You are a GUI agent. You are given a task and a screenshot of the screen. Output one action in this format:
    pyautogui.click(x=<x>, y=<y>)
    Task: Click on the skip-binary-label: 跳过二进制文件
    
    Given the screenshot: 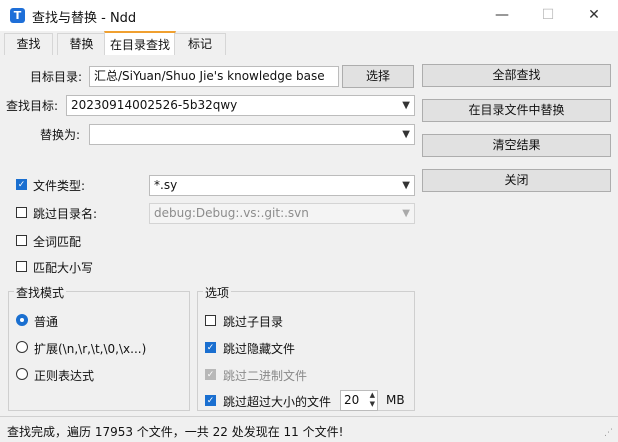 What is the action you would take?
    pyautogui.click(x=265, y=376)
    